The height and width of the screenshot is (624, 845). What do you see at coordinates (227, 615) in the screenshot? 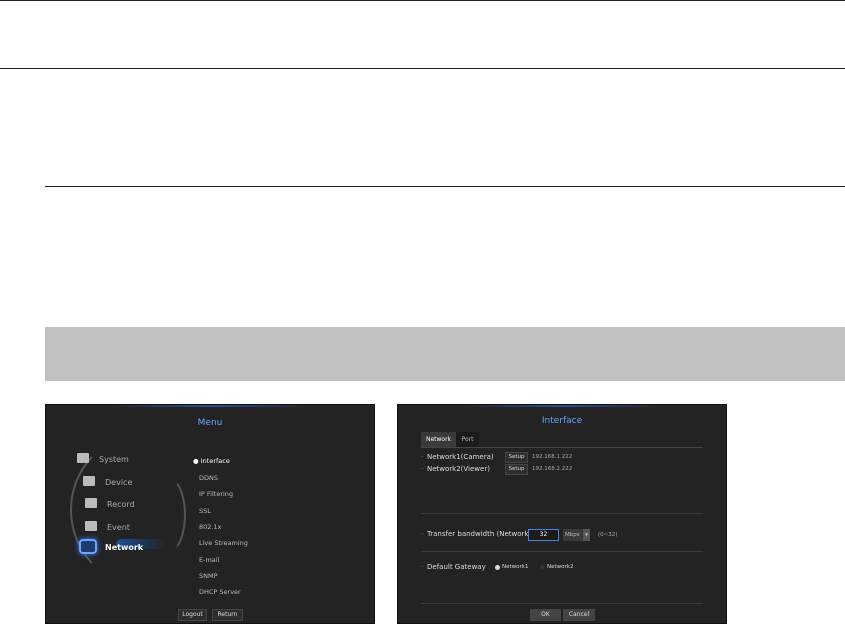
I see `return-button: Return` at bounding box center [227, 615].